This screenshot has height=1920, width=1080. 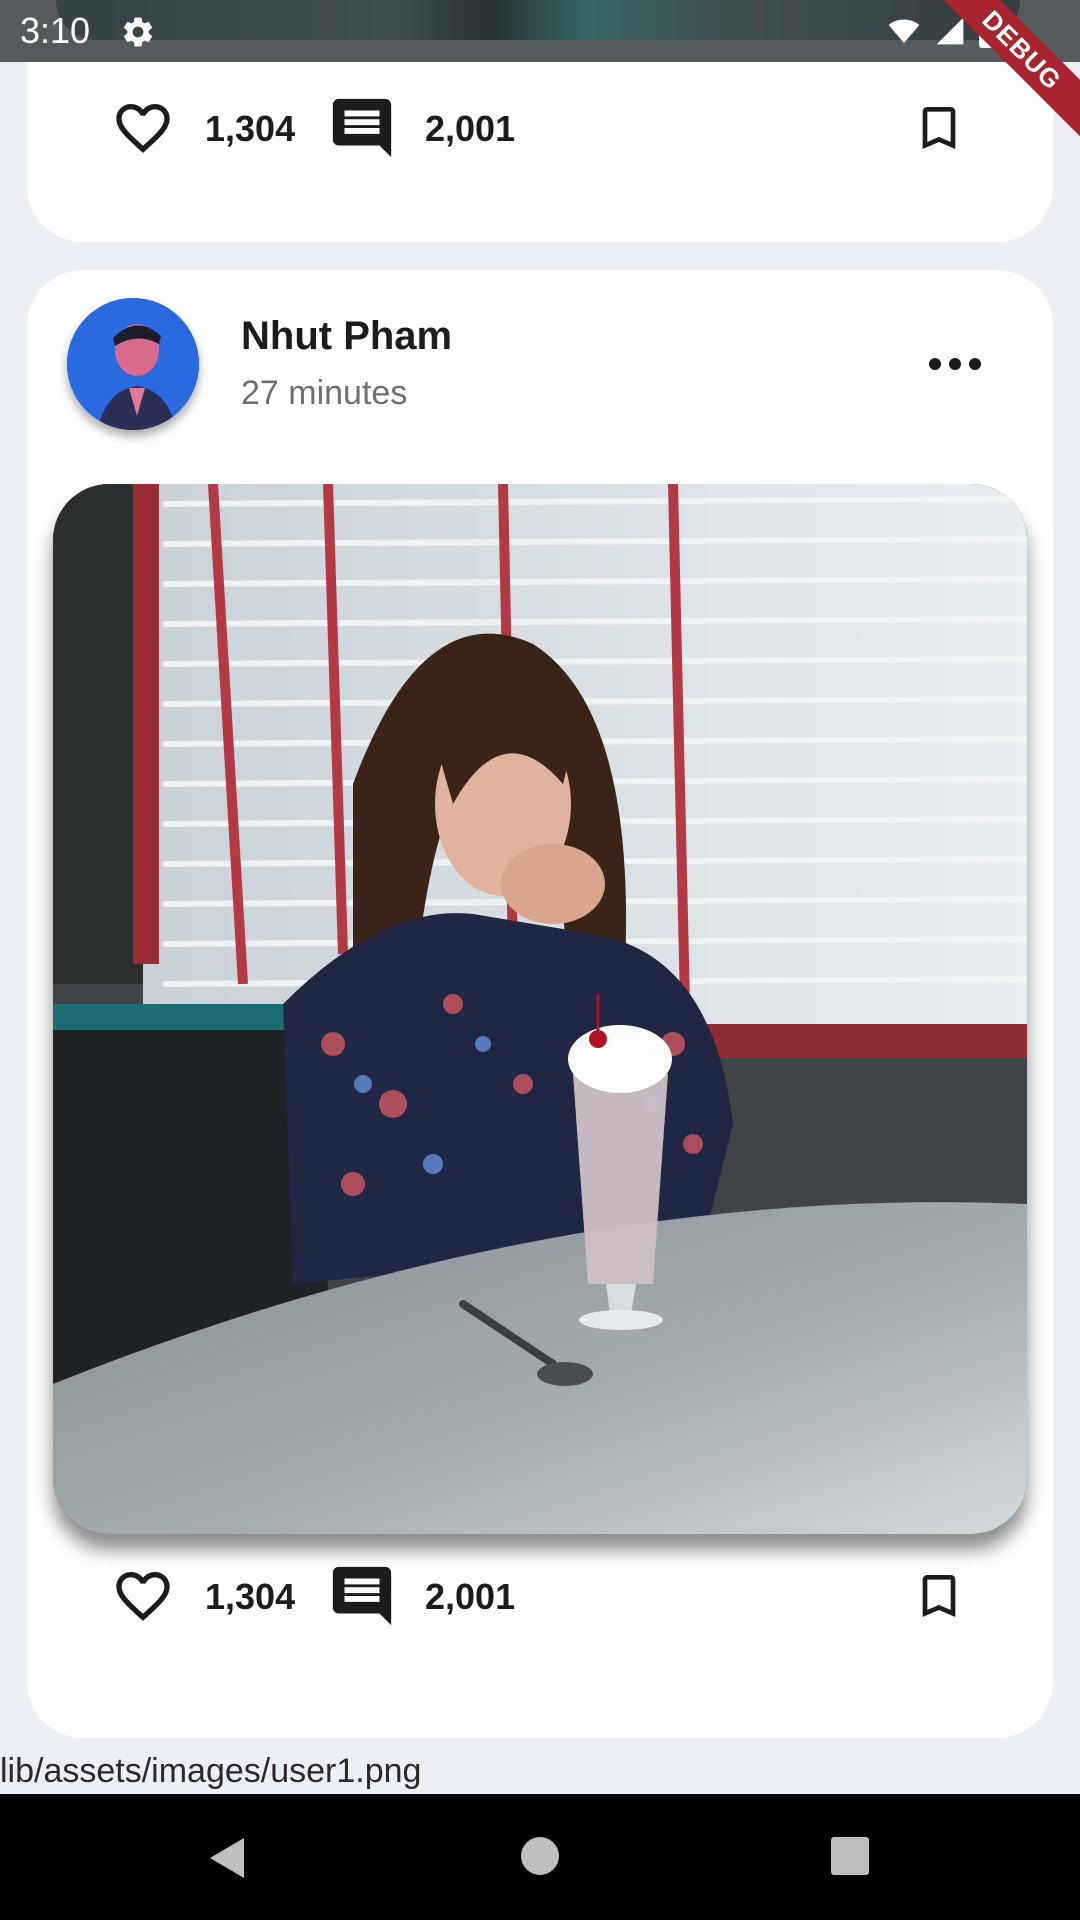 I want to click on home-circle-icon, so click(x=540, y=1856).